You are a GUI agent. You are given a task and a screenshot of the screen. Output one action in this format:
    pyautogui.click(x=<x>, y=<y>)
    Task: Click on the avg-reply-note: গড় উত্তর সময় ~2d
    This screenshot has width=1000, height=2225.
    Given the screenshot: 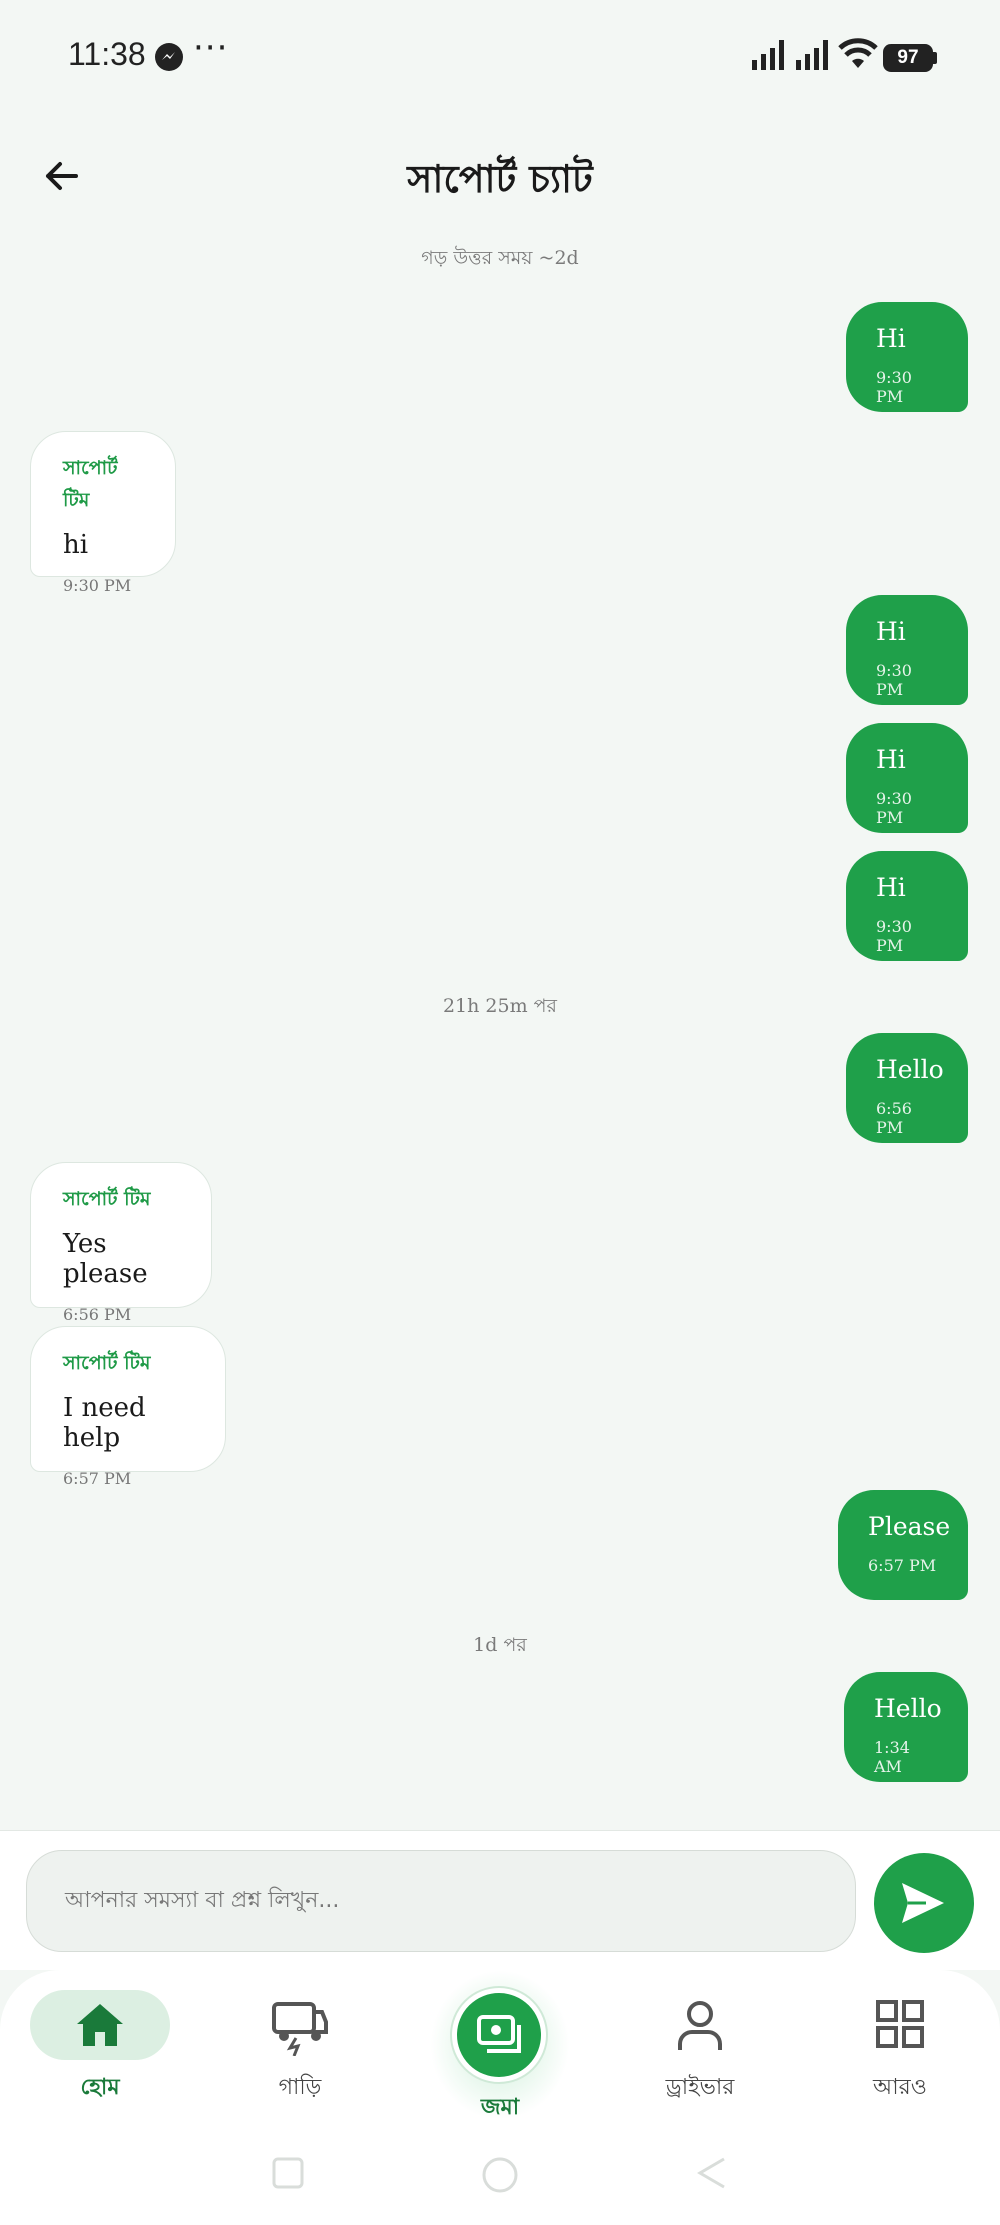 What is the action you would take?
    pyautogui.click(x=500, y=258)
    